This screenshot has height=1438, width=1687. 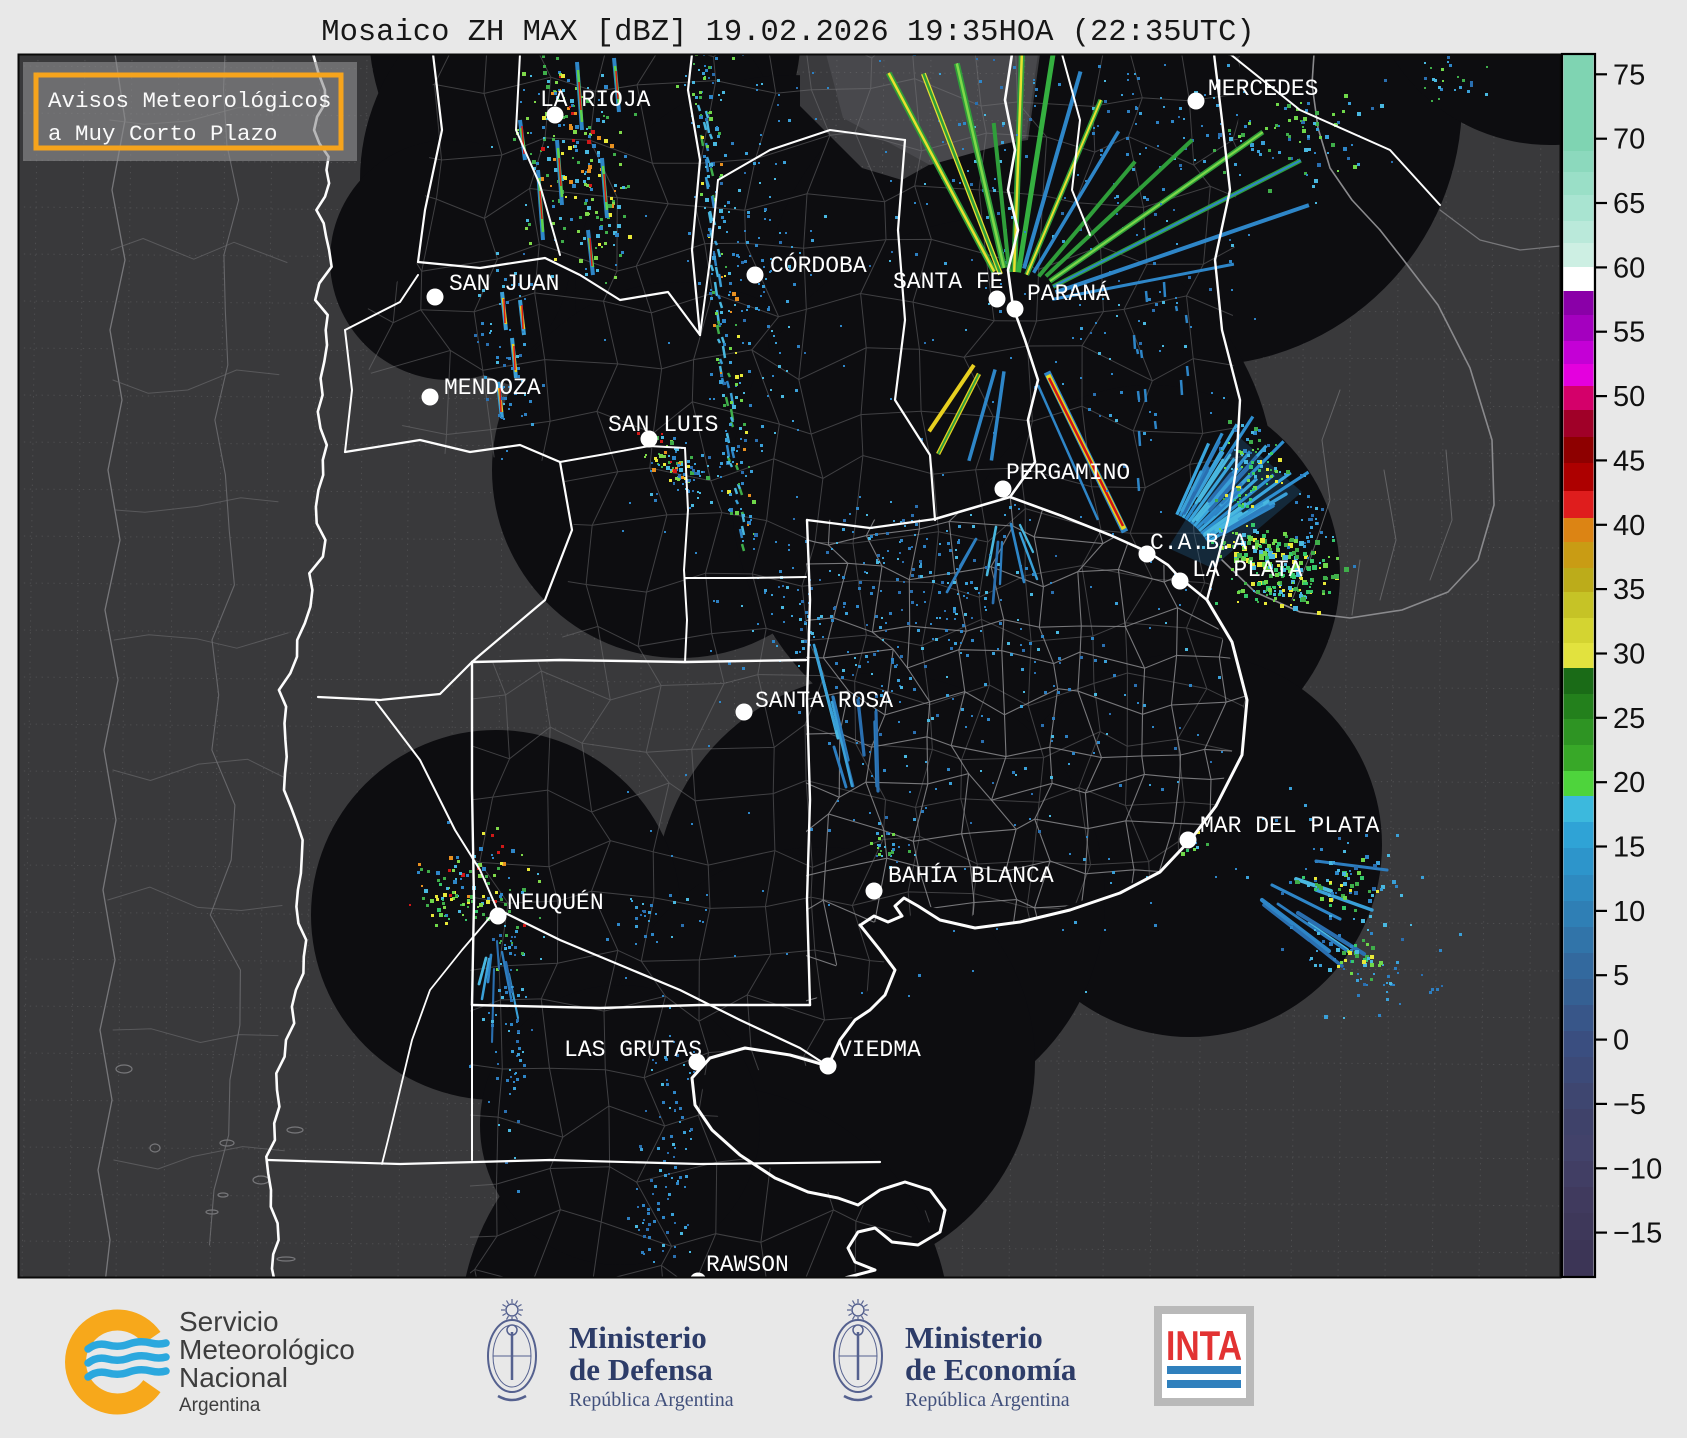 I want to click on svg-text: de Defensa, so click(x=641, y=1369).